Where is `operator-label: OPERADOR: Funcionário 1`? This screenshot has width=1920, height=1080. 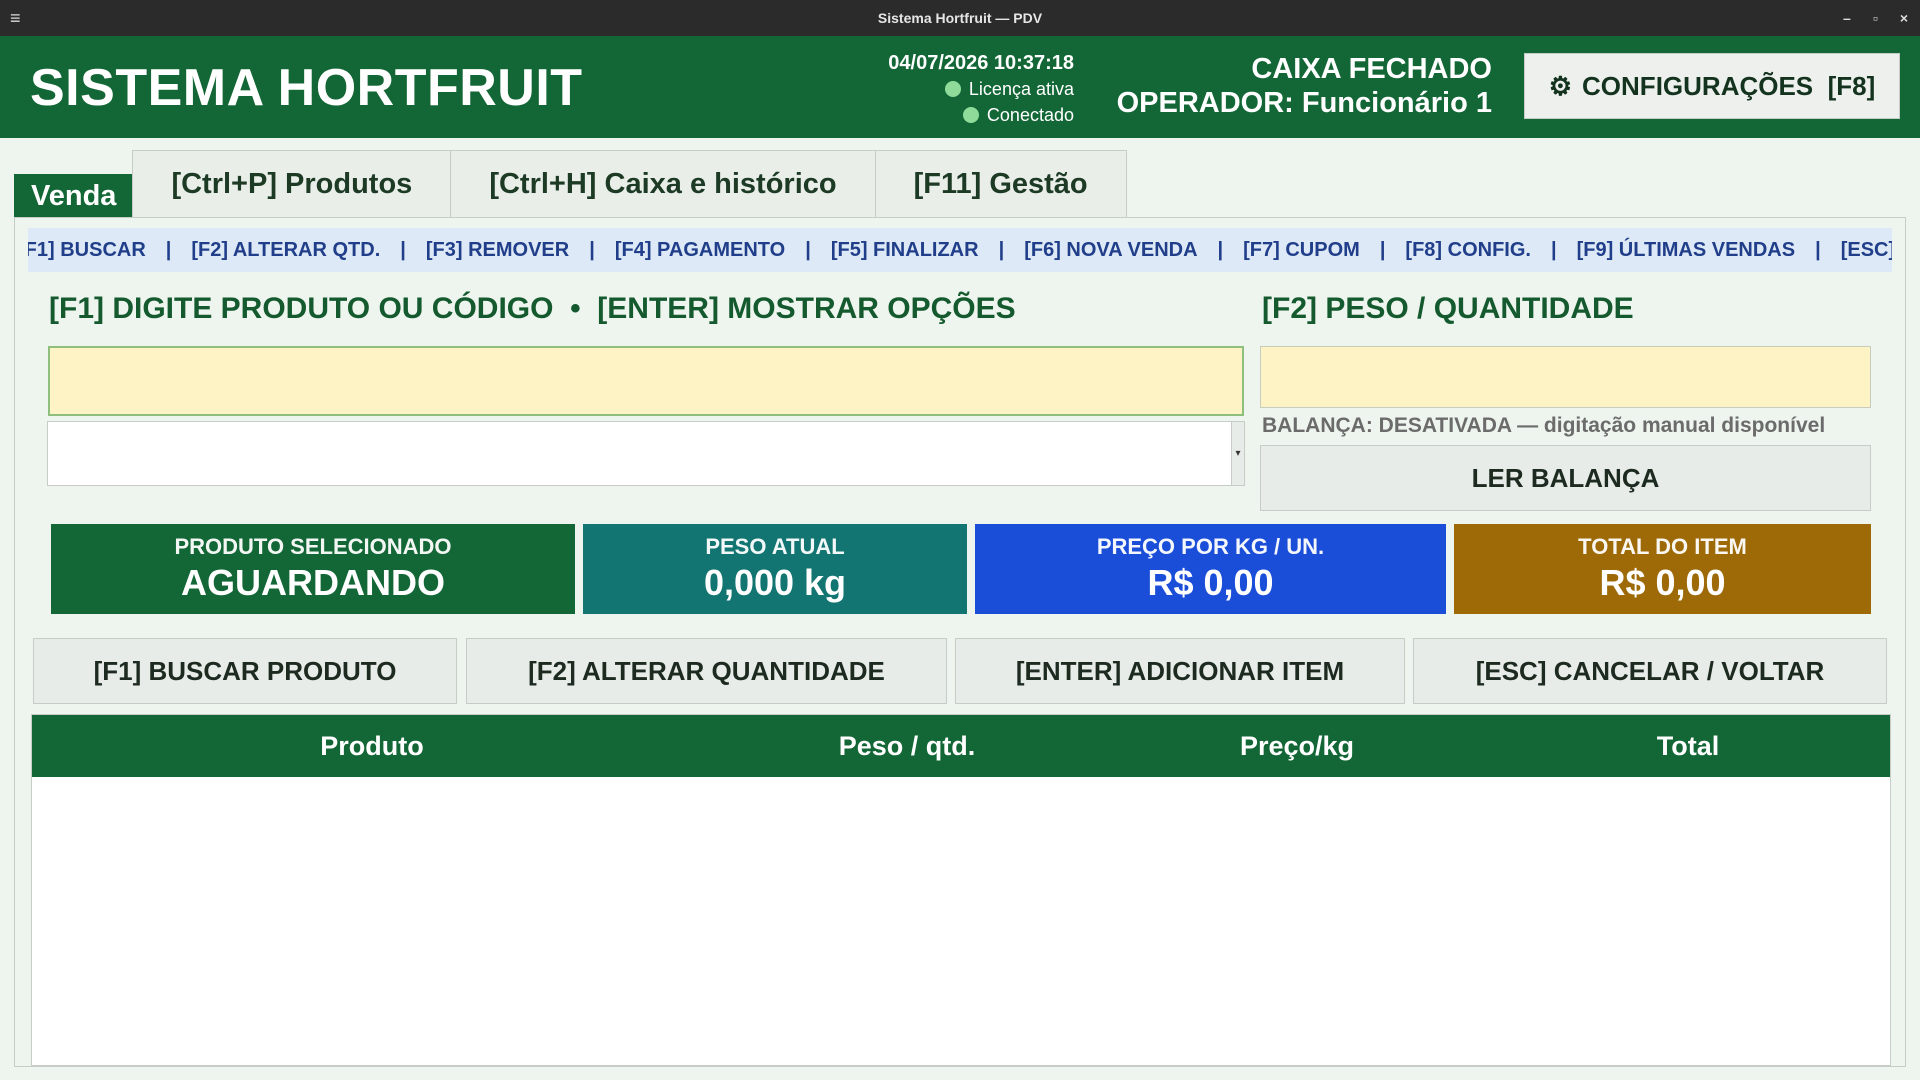 operator-label: OPERADOR: Funcionário 1 is located at coordinates (1304, 103).